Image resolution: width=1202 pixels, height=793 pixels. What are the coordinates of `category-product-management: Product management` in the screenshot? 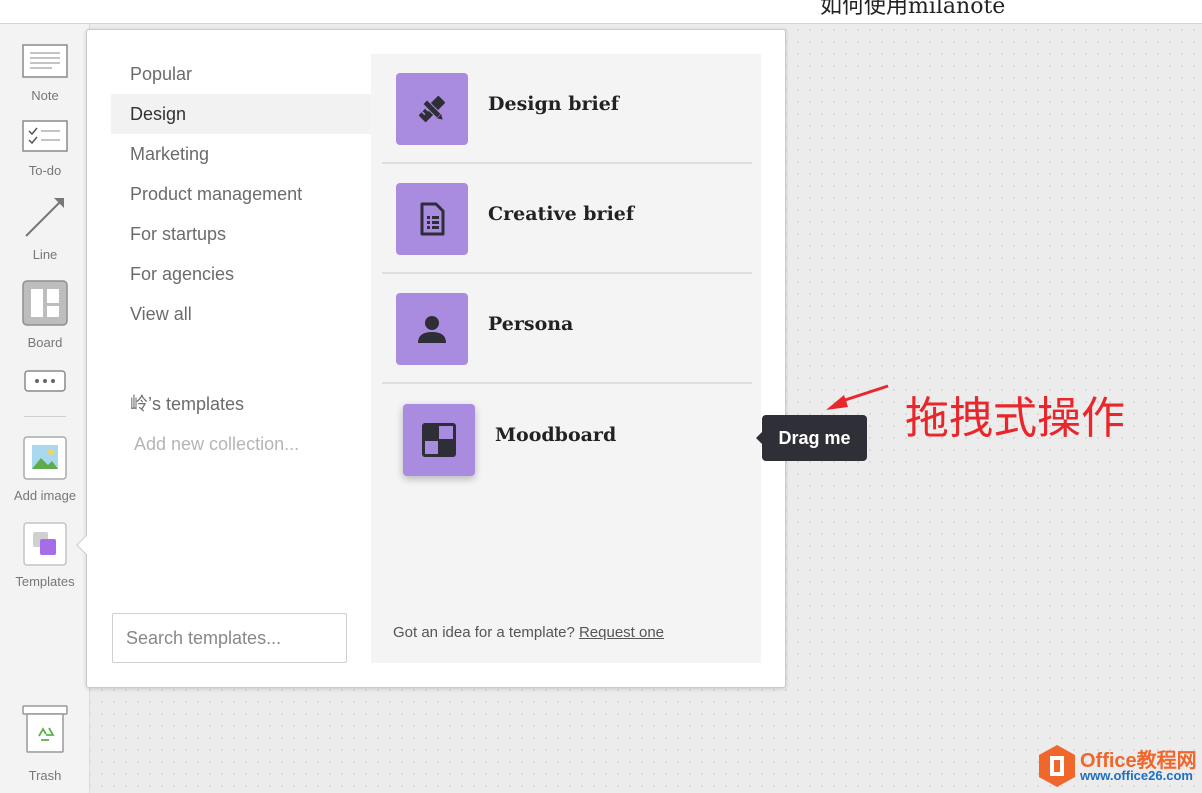 It's located at (241, 194).